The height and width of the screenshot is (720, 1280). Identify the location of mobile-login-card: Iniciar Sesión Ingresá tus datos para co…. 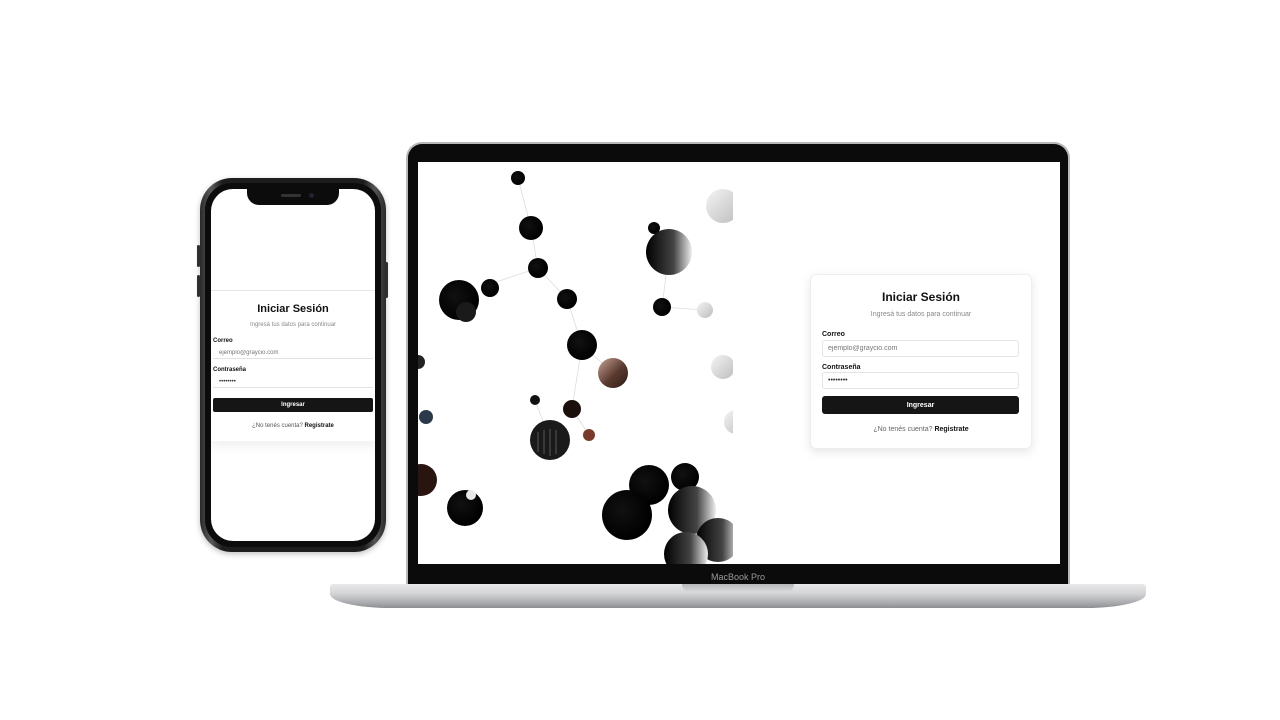
(293, 365).